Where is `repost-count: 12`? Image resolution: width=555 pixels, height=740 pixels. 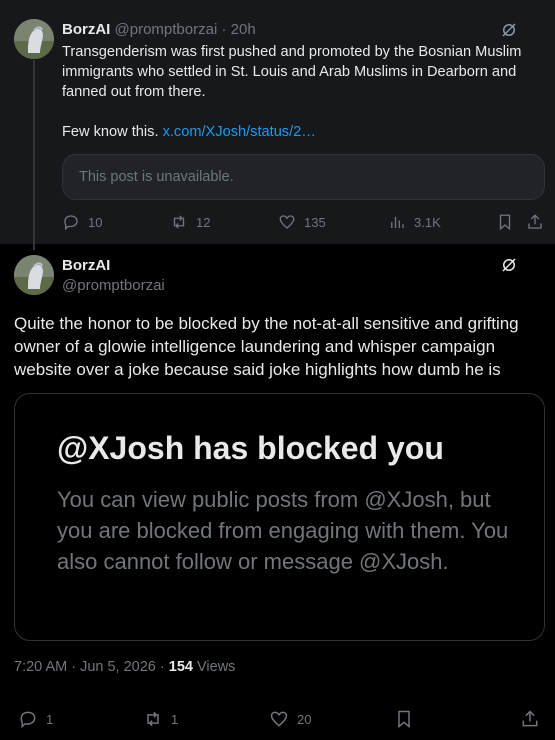 repost-count: 12 is located at coordinates (203, 222).